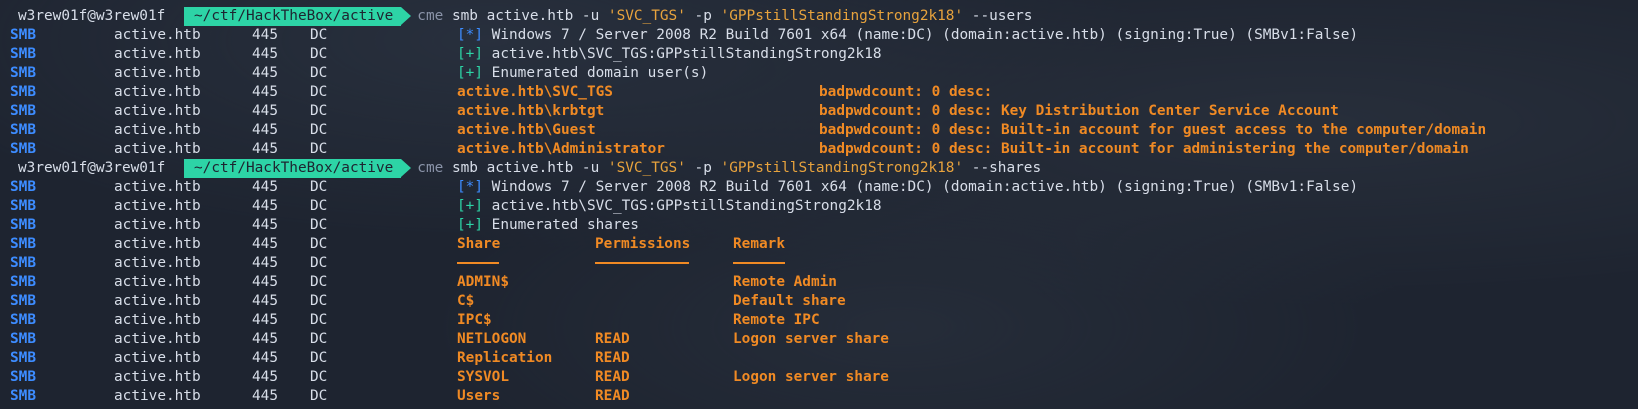 This screenshot has width=1638, height=409. Describe the element at coordinates (824, 225) in the screenshot. I see `output-row: SMB active.htb 445 DC [+] Enumerated shares` at that location.